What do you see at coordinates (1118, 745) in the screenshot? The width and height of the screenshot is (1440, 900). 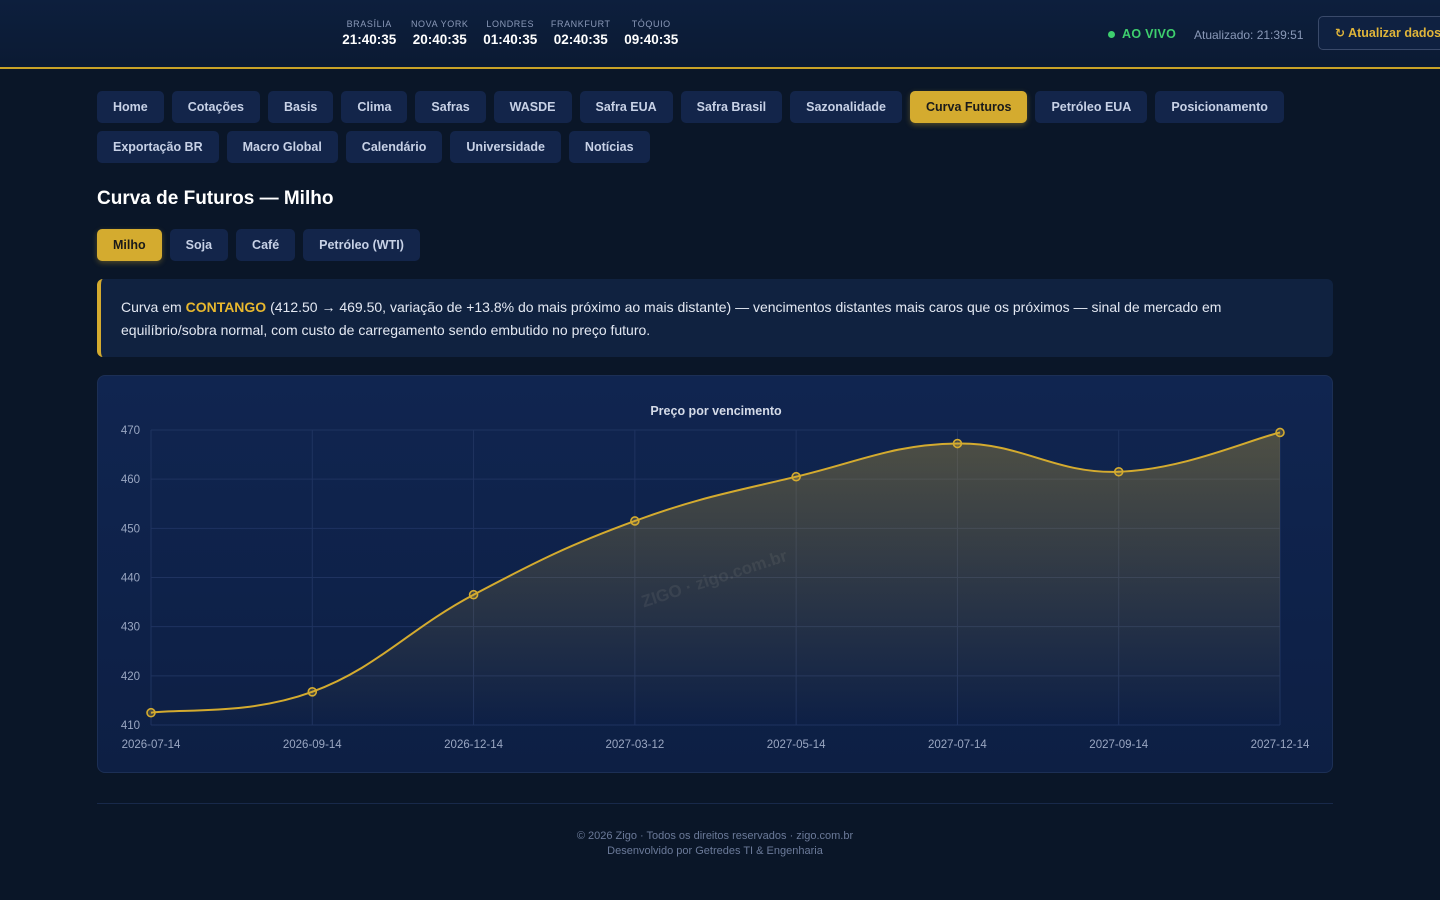 I see `x-tick-label: 2027-09-14` at bounding box center [1118, 745].